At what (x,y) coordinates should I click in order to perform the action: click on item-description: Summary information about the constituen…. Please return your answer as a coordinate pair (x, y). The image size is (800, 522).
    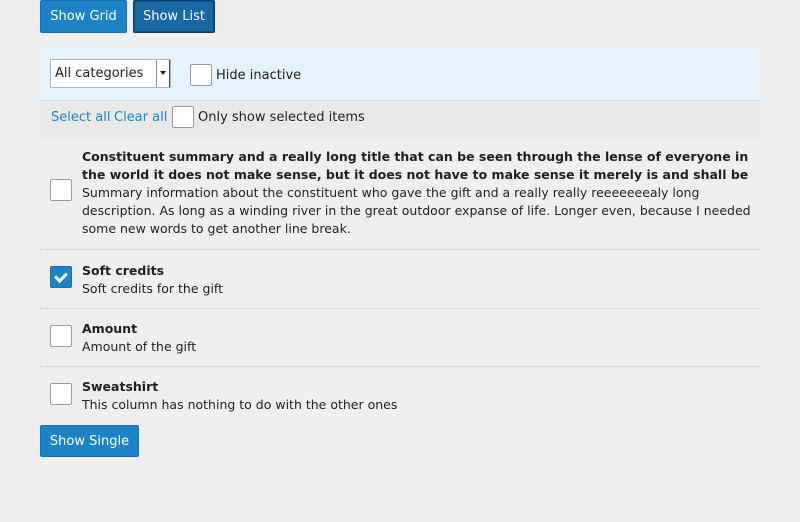
    Looking at the image, I should click on (416, 210).